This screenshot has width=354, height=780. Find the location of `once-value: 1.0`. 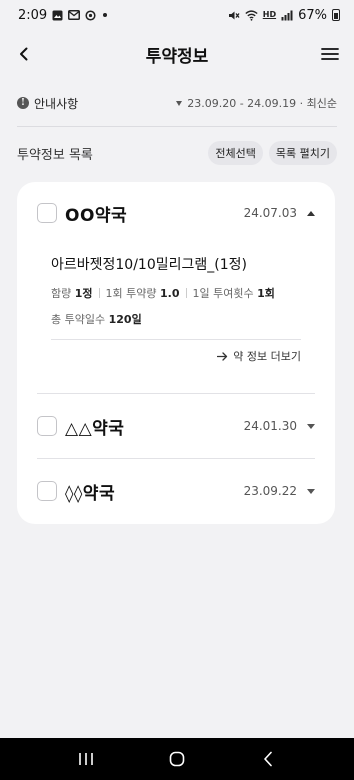

once-value: 1.0 is located at coordinates (170, 293).